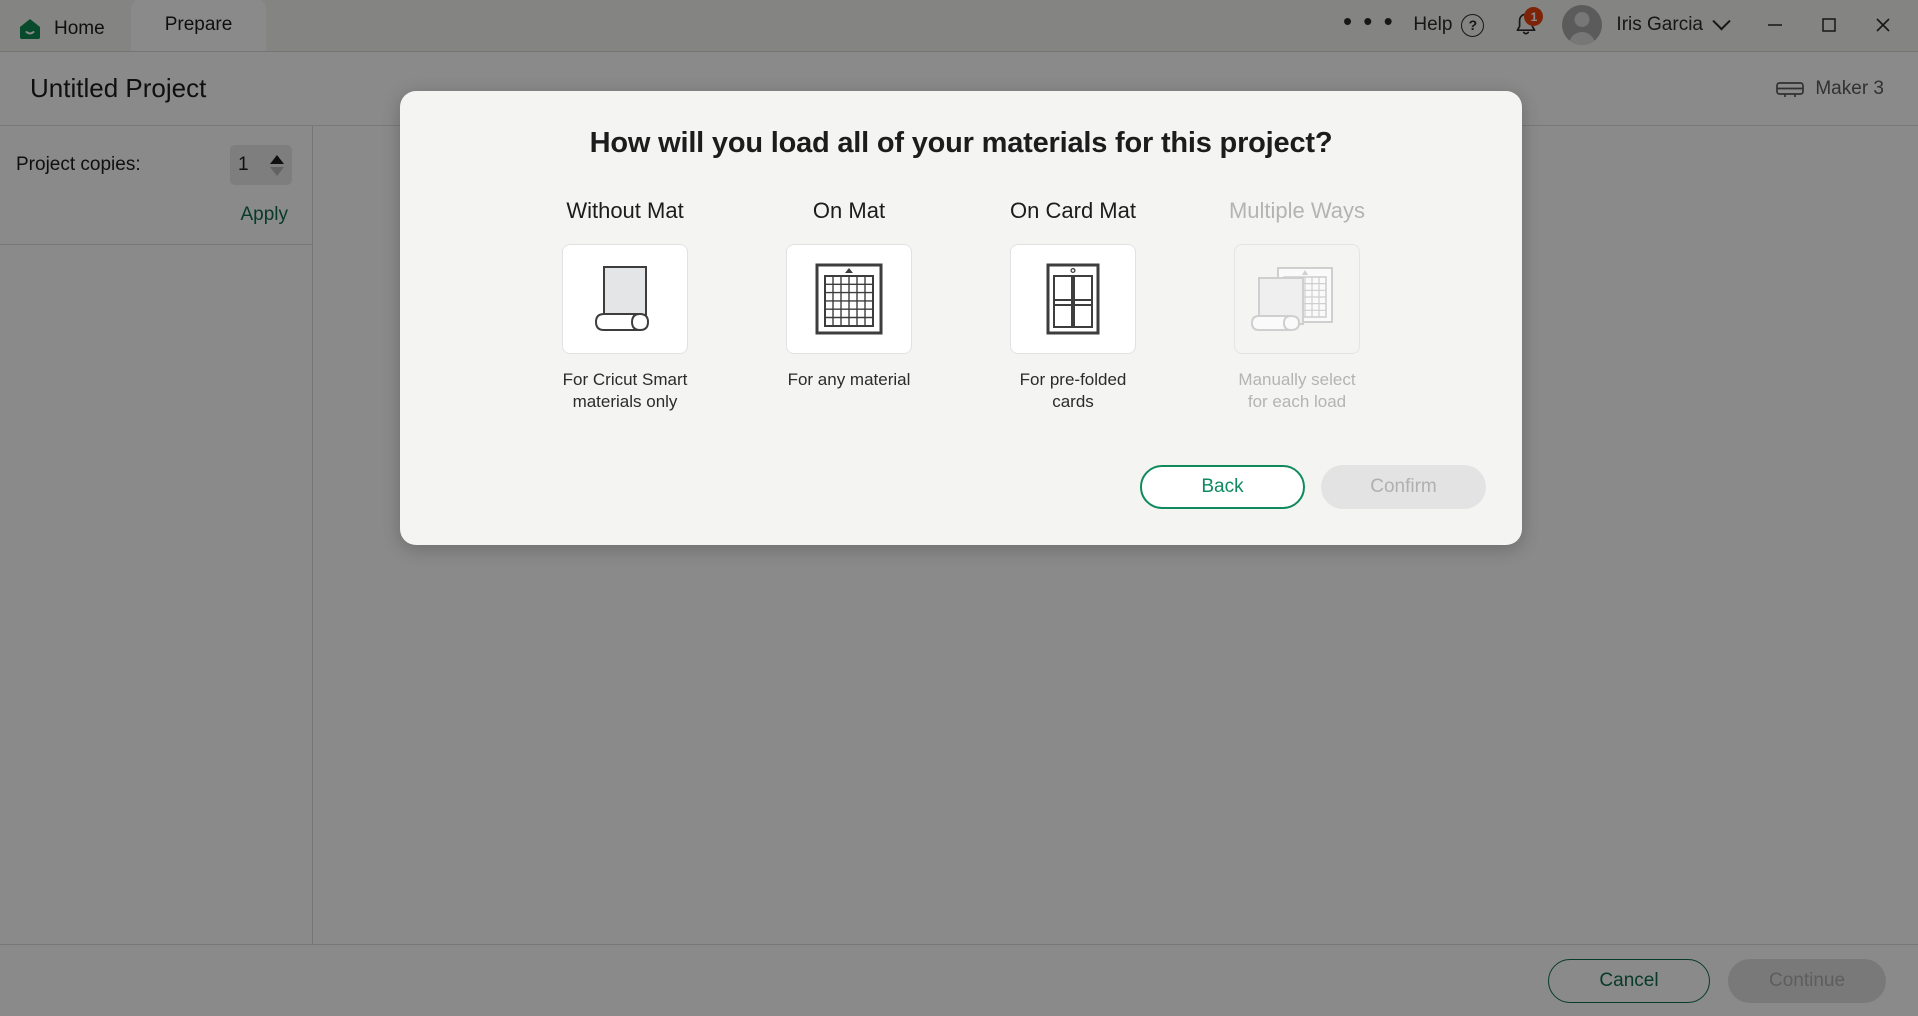 This screenshot has height=1016, width=1918. I want to click on cutting-mat-grid-icon, so click(849, 299).